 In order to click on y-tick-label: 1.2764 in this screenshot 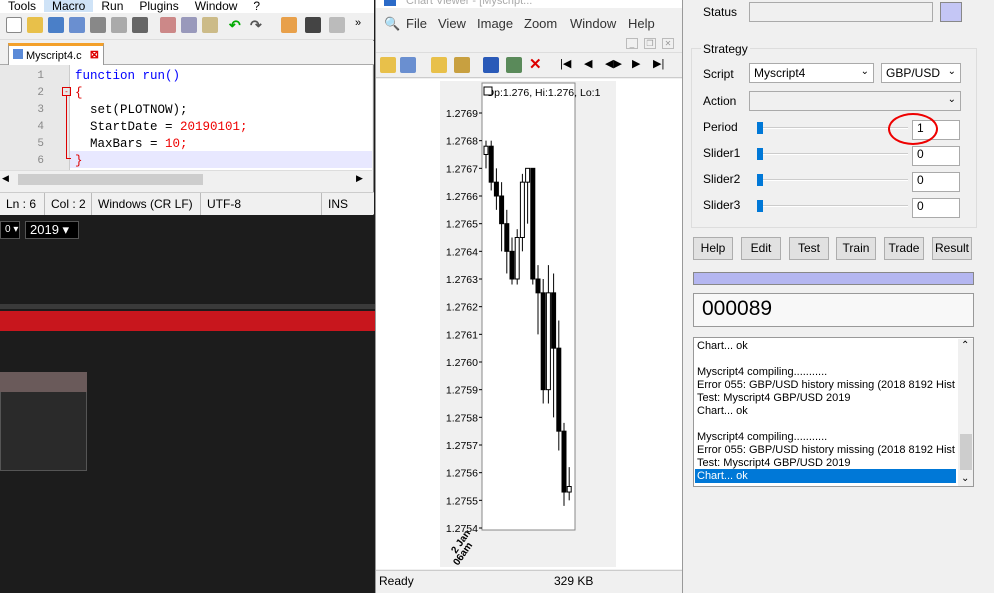, I will do `click(462, 252)`.